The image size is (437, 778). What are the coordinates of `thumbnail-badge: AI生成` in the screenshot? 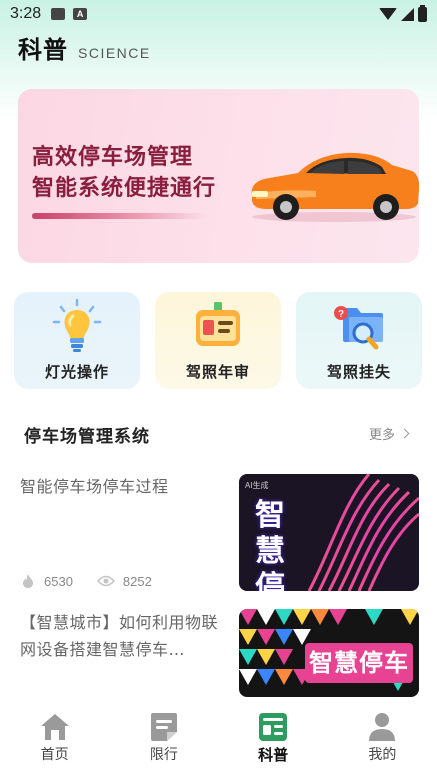 It's located at (257, 485).